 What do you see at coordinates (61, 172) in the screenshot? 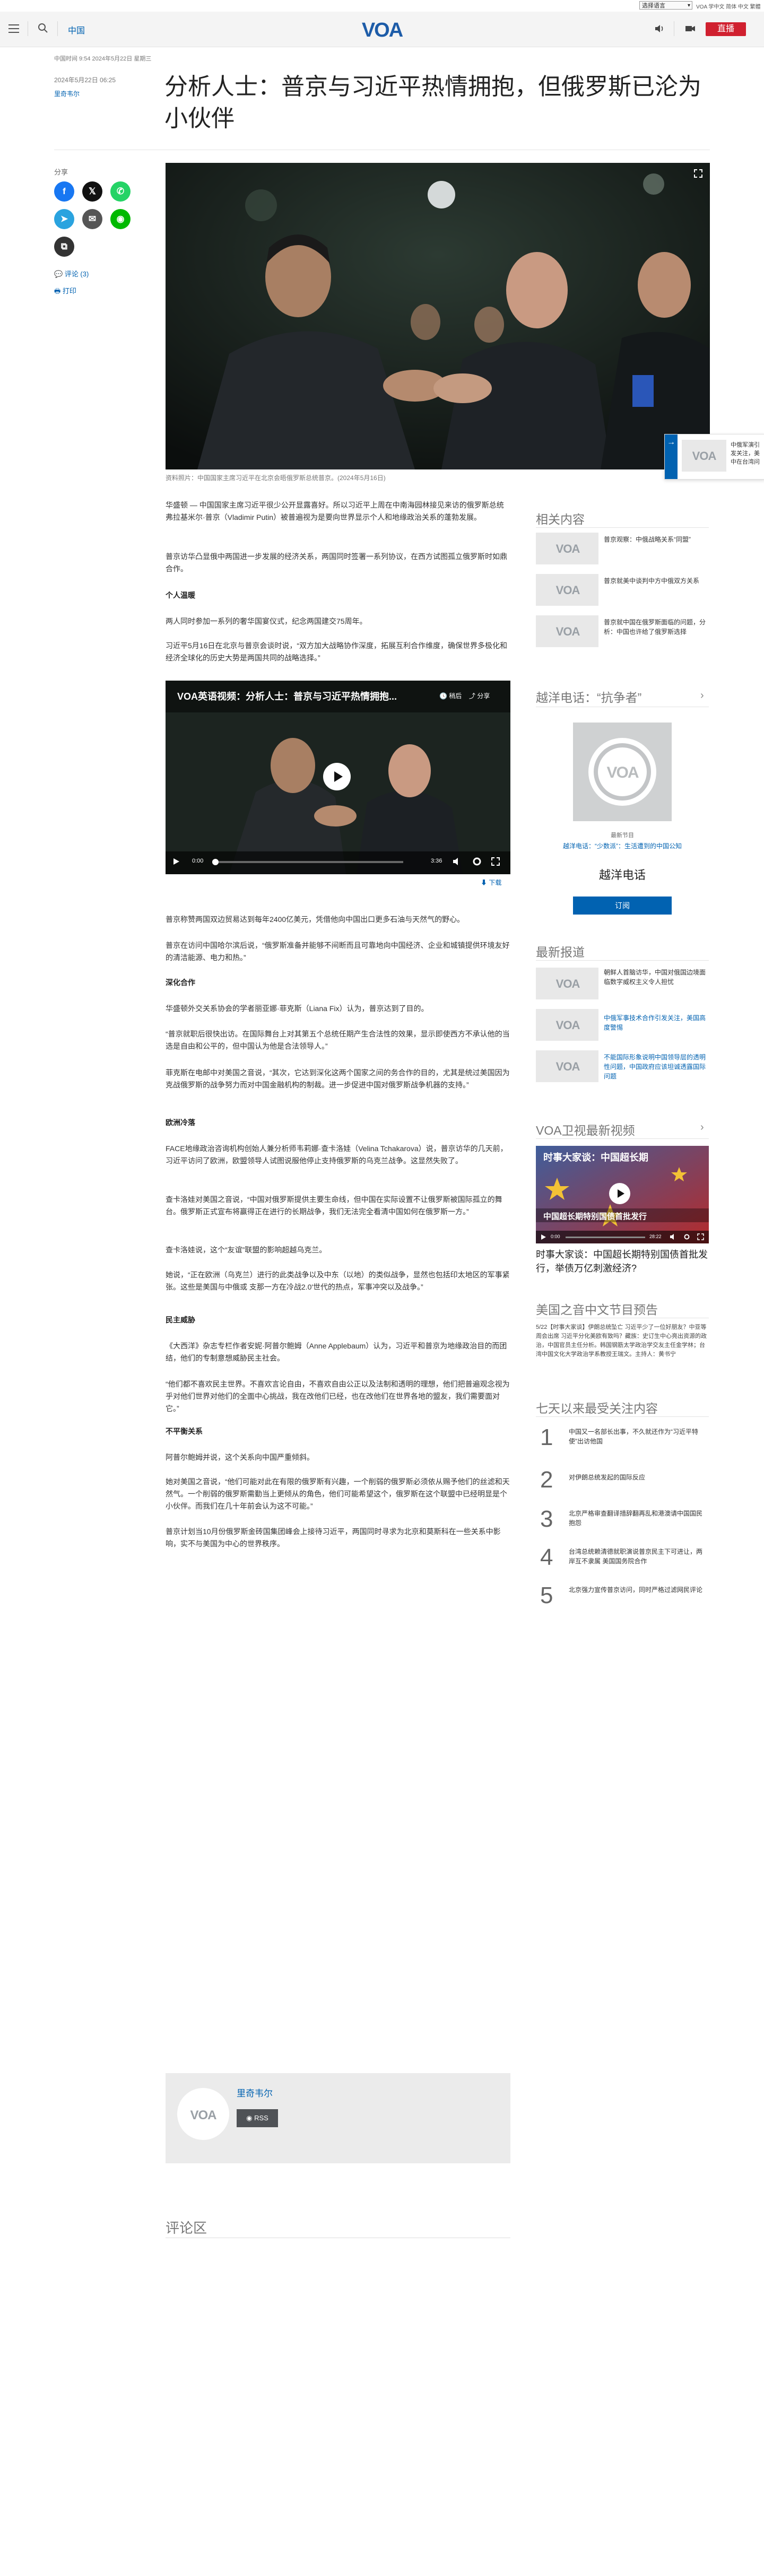
I see `share-label: 分享` at bounding box center [61, 172].